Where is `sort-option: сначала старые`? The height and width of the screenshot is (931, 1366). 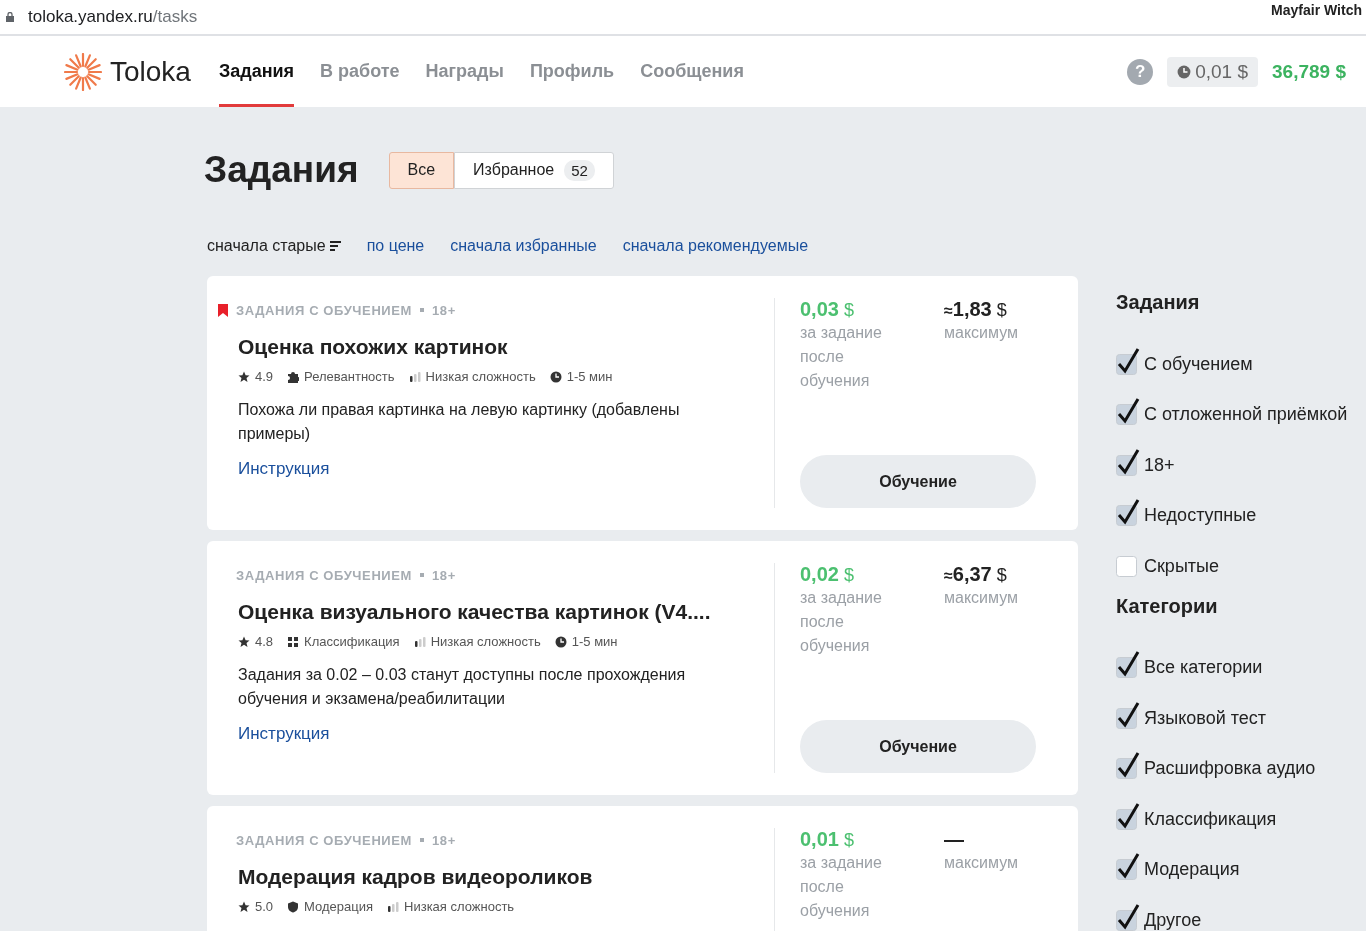
sort-option: сначала старые is located at coordinates (274, 245).